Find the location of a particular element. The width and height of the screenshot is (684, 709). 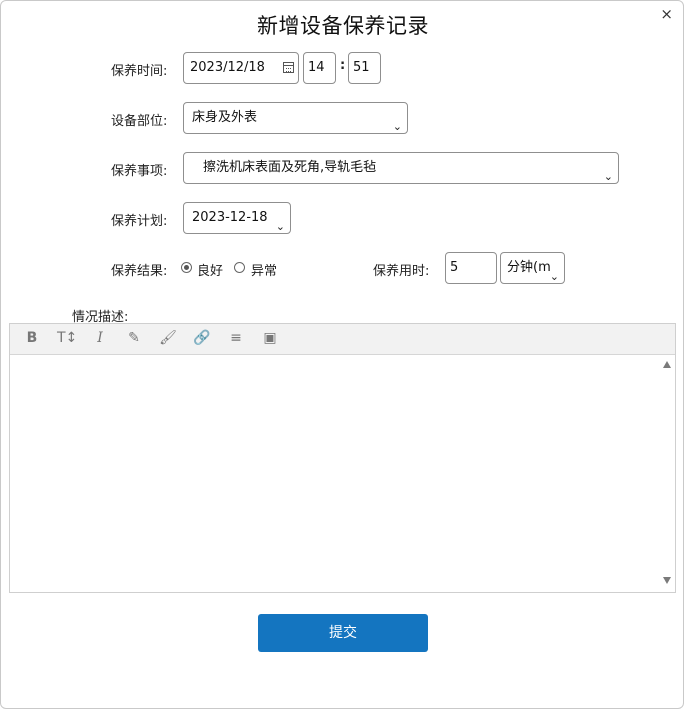

item-label: 保养事项: is located at coordinates (139, 171).